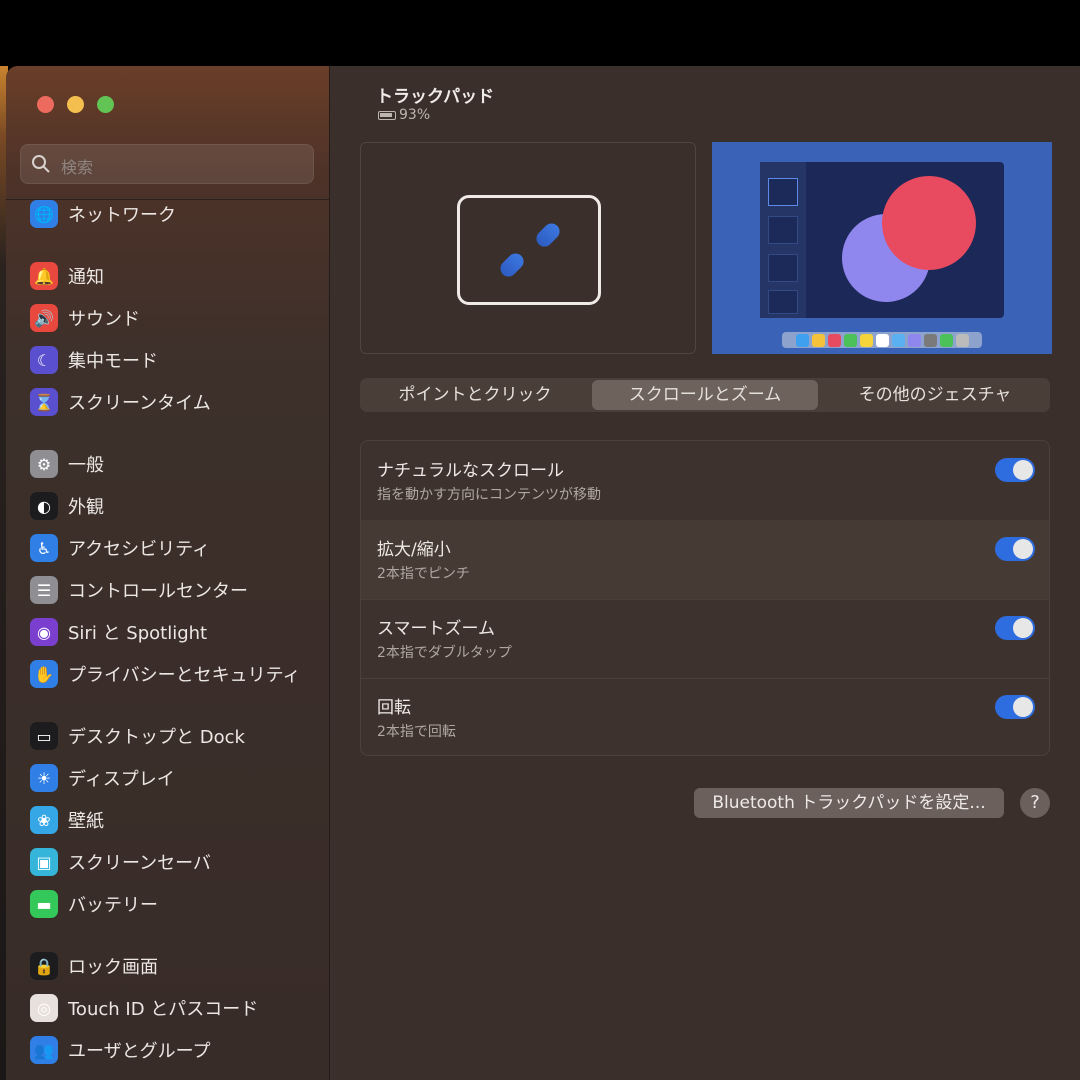  What do you see at coordinates (113, 905) in the screenshot?
I see `sidebar-item-label: バッテリー` at bounding box center [113, 905].